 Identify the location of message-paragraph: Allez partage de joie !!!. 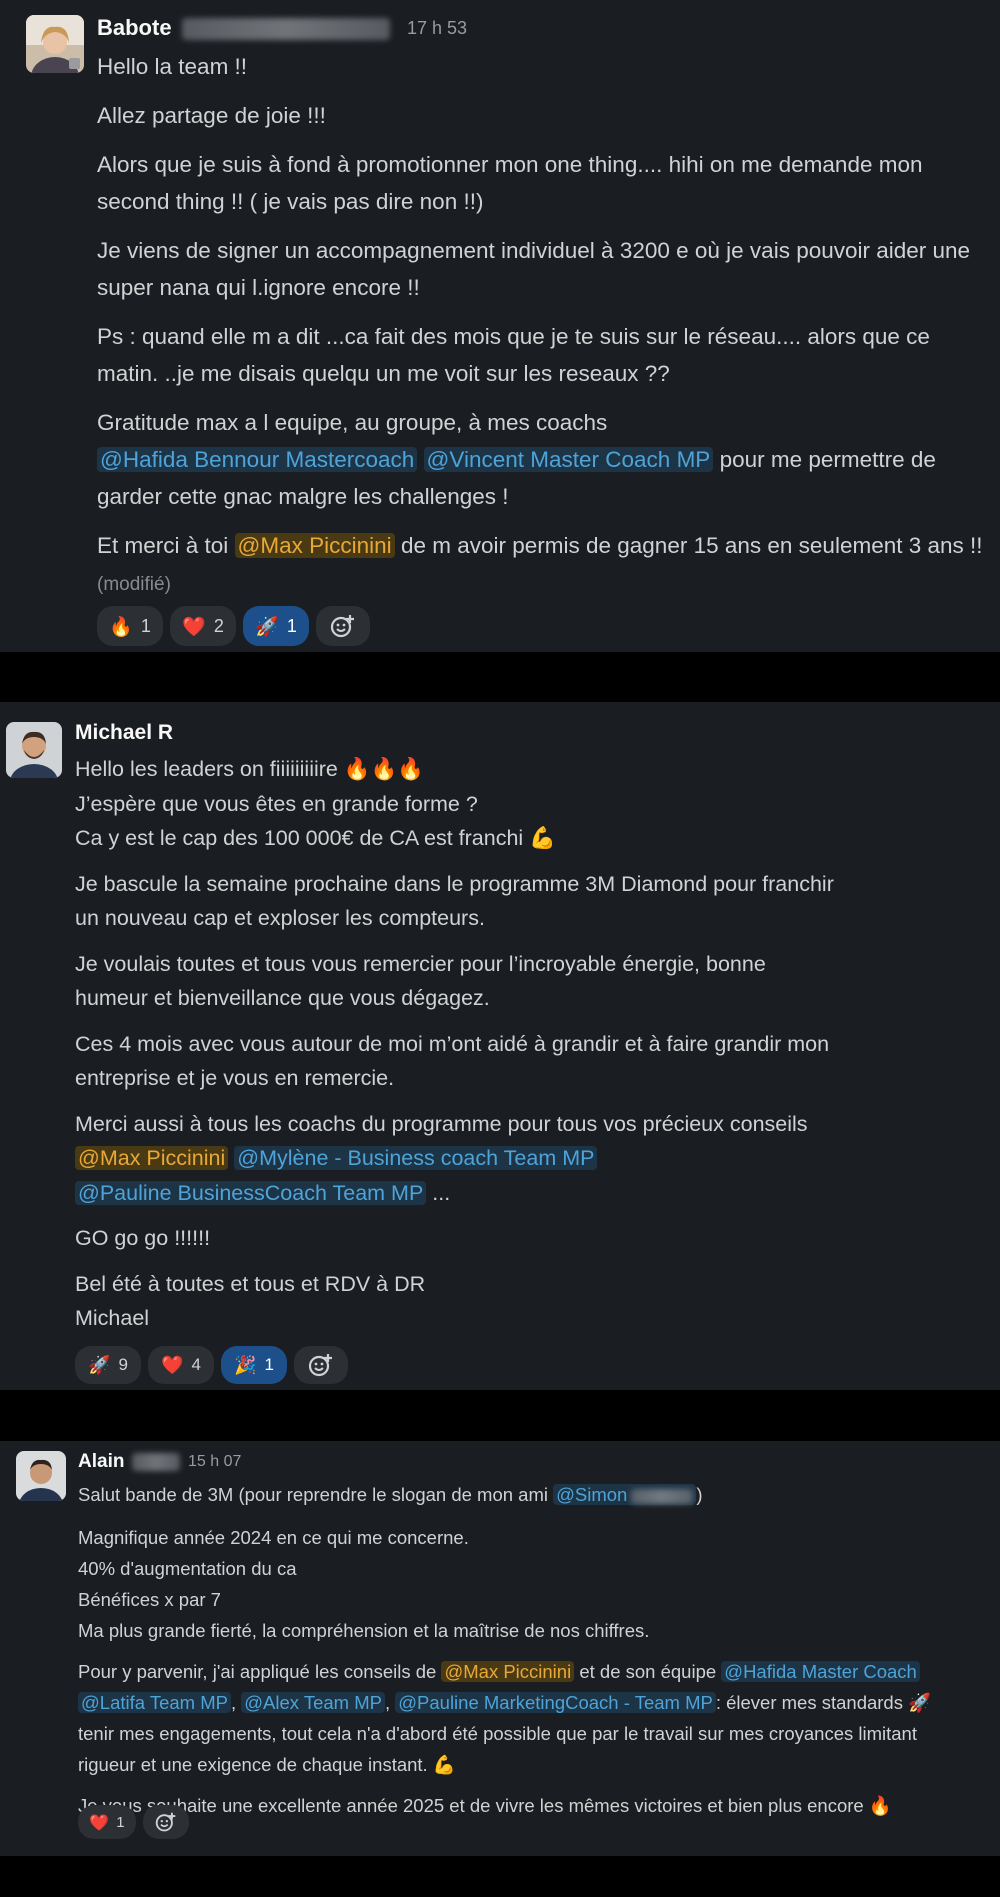
(211, 115).